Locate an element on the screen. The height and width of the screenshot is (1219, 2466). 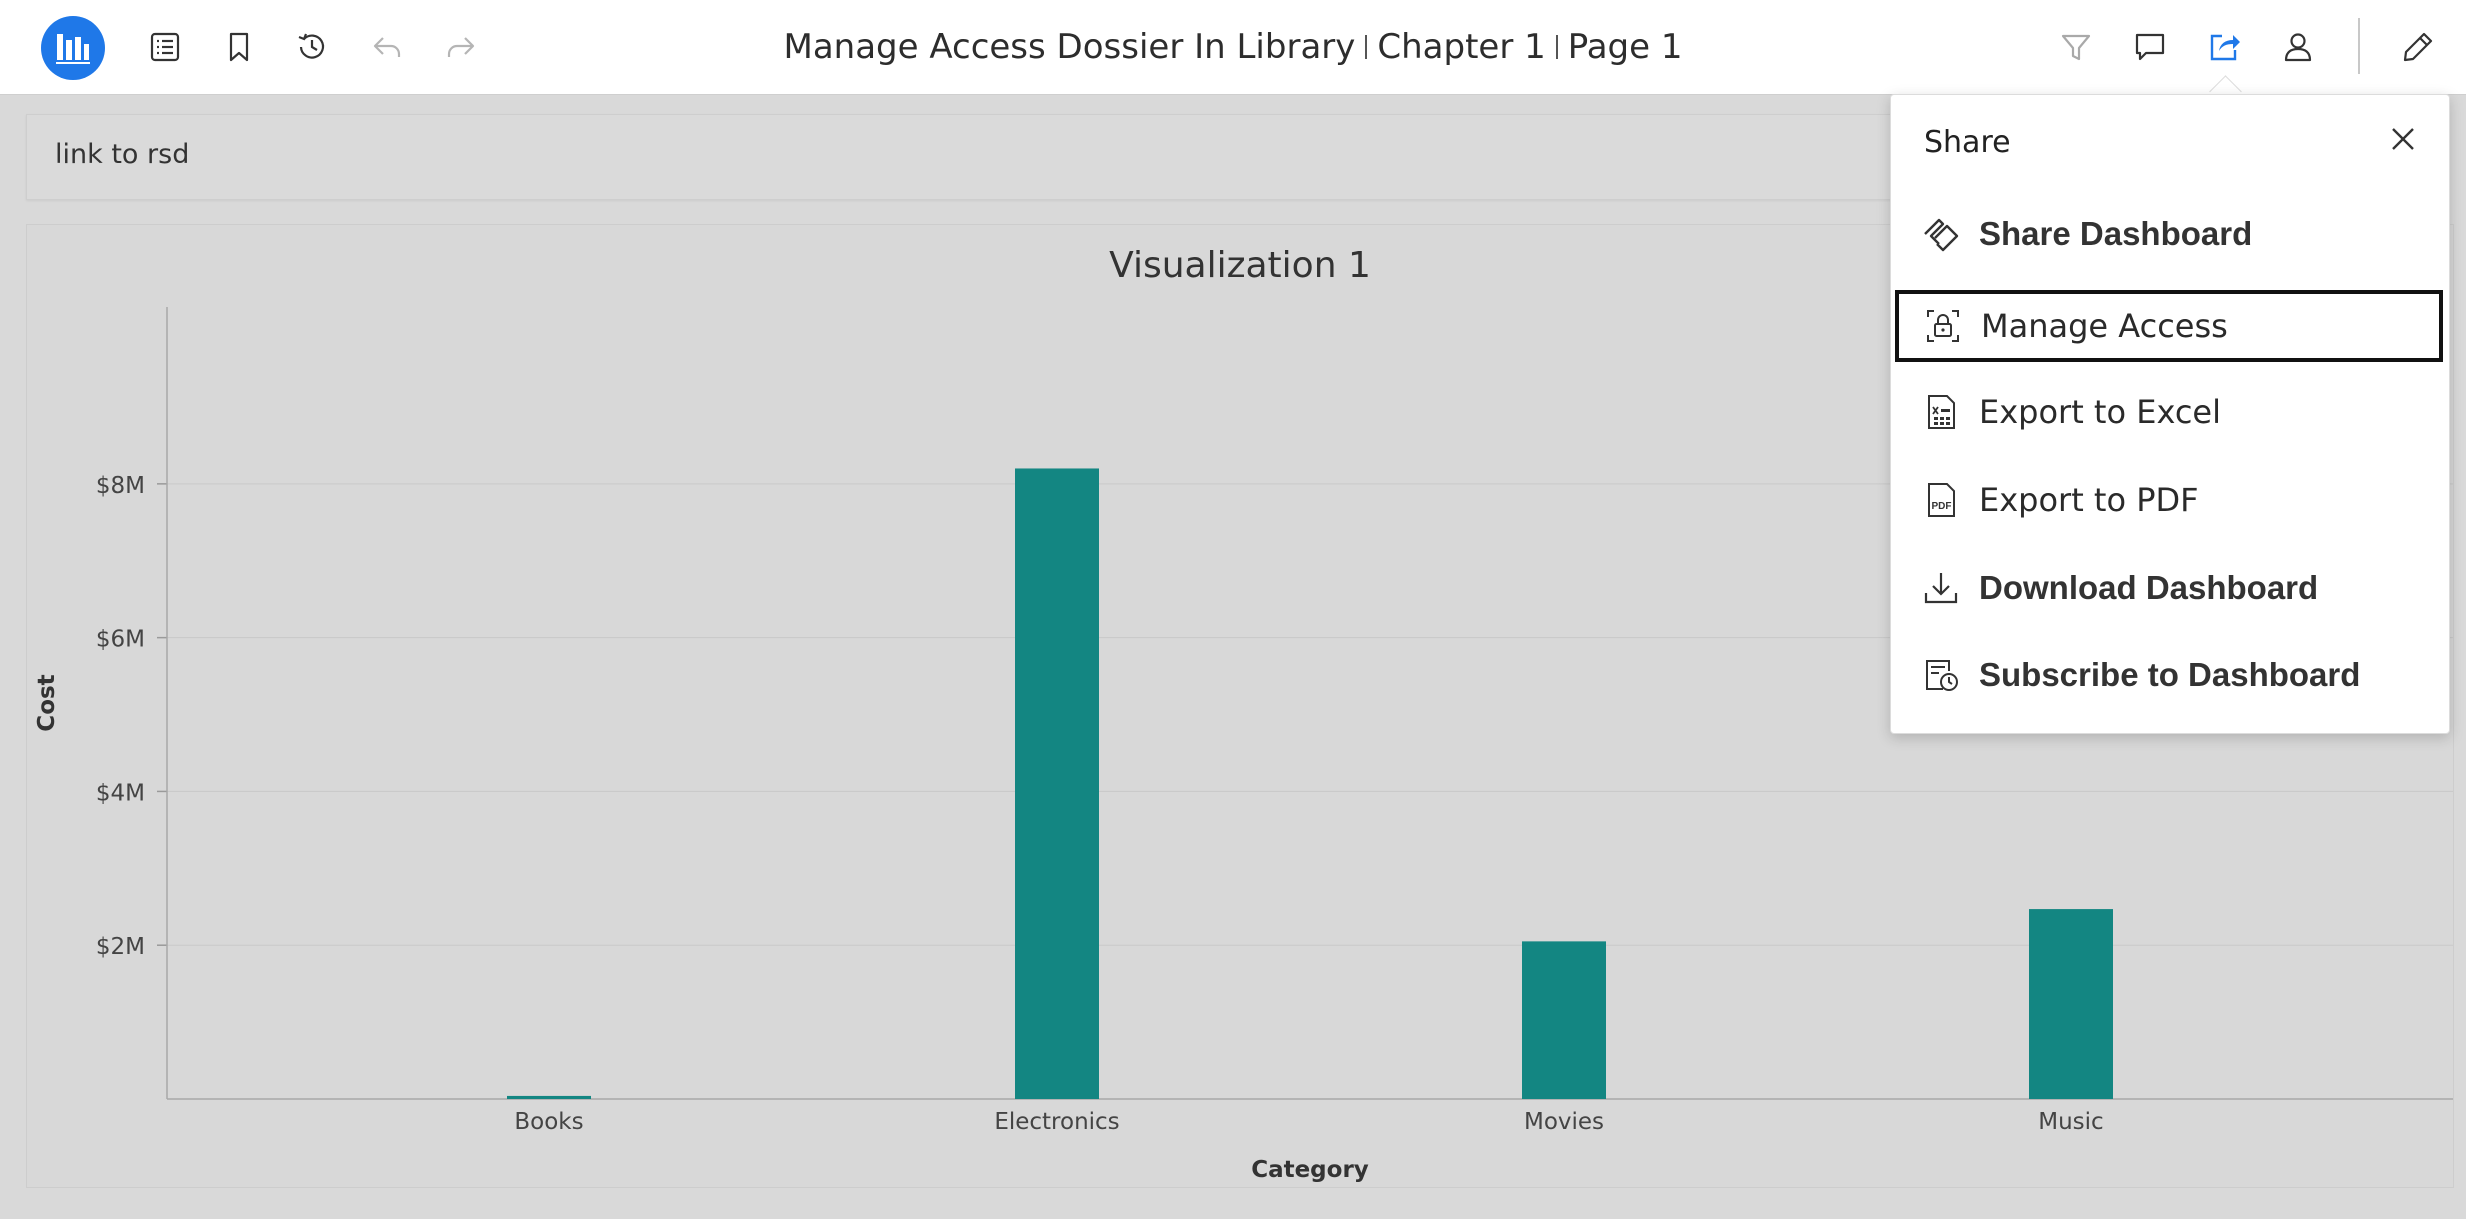
share-dashboard-icon is located at coordinates (1941, 235).